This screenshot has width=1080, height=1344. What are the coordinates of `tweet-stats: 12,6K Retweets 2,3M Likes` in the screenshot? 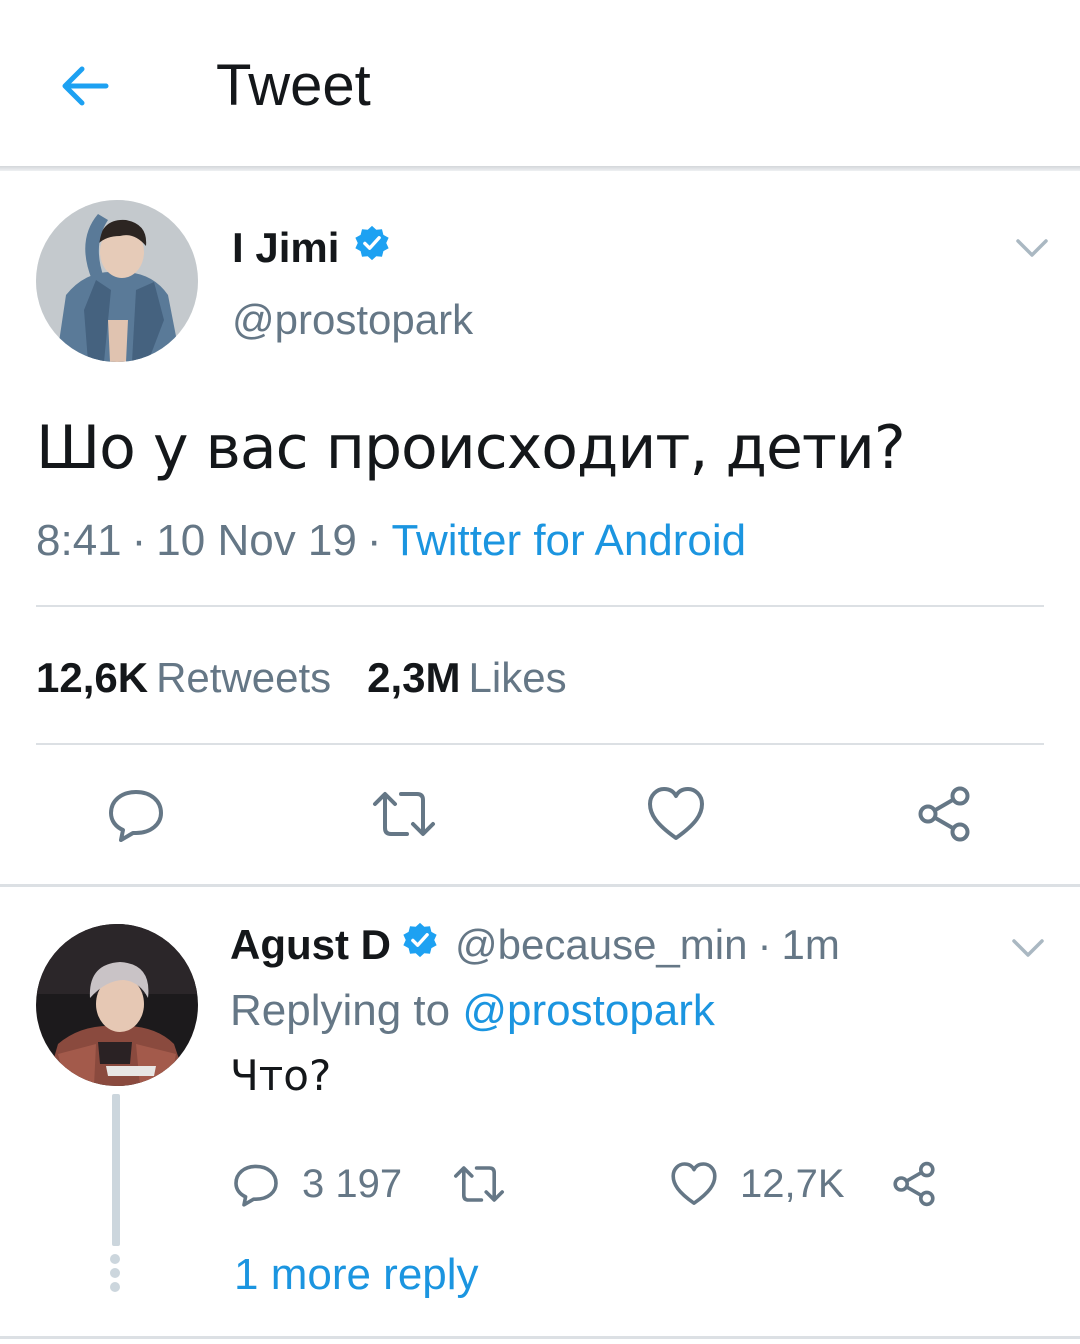 It's located at (301, 678).